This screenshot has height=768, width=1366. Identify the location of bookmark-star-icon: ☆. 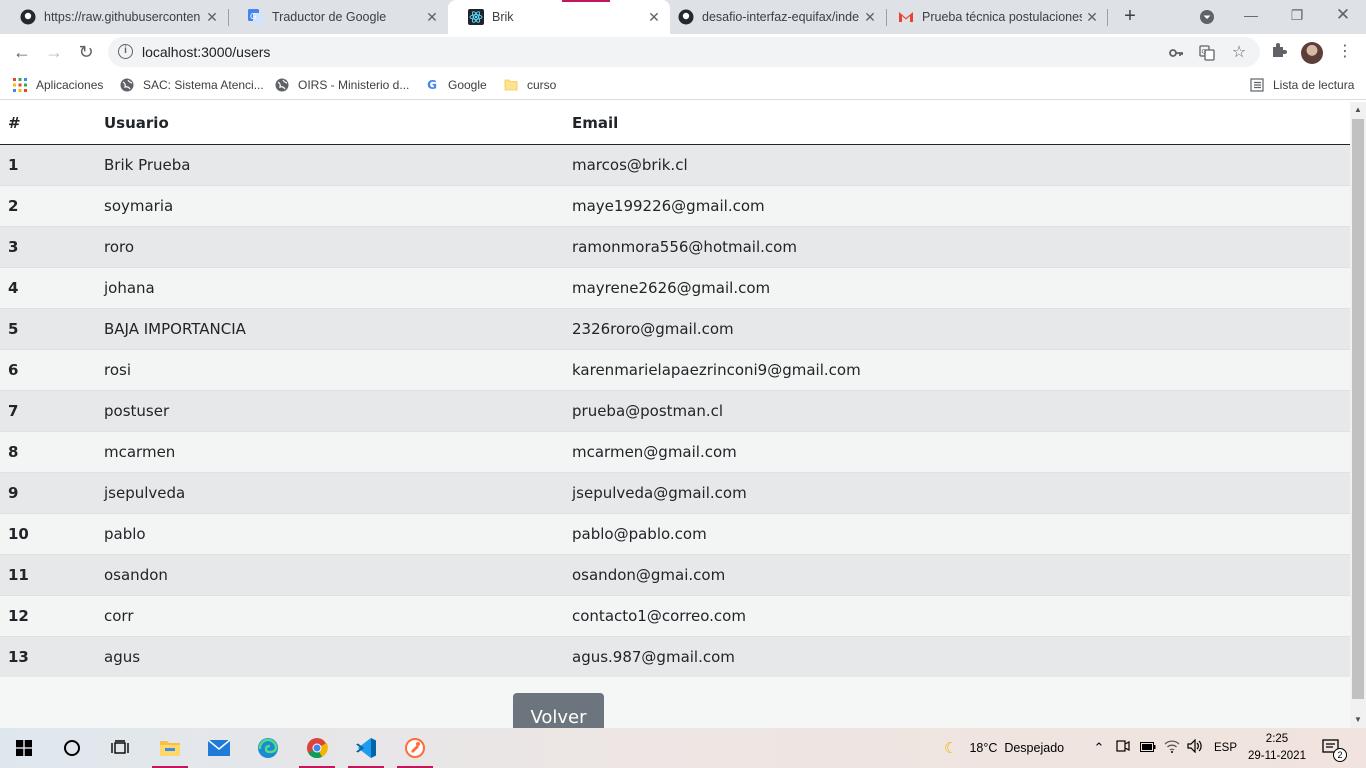
(1239, 53).